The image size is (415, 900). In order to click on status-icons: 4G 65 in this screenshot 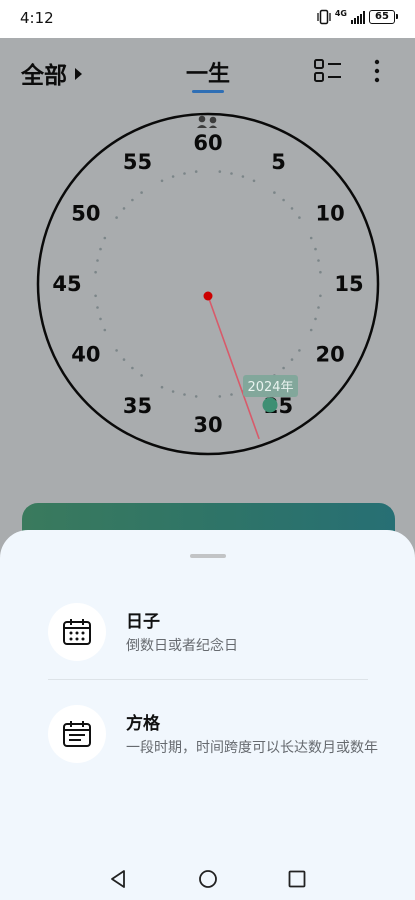, I will do `click(357, 17)`.